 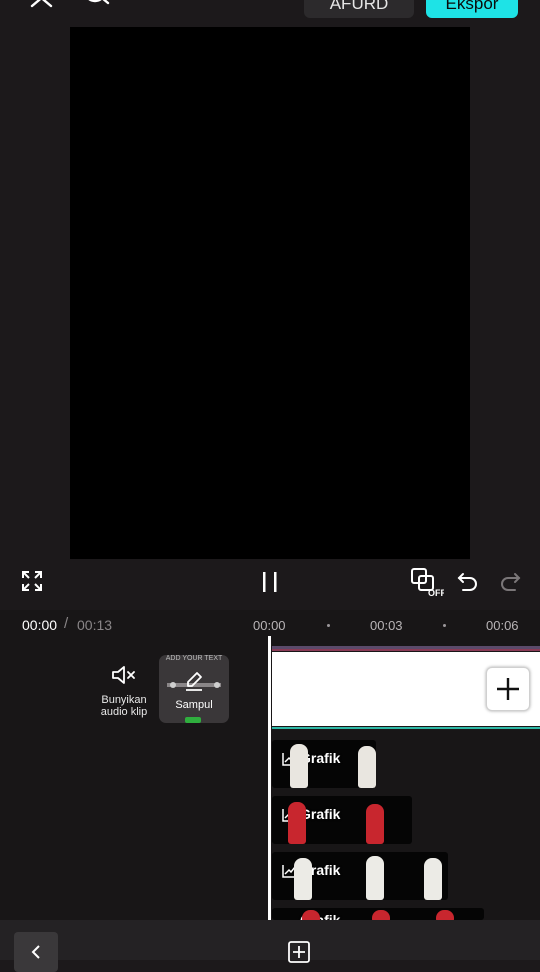 I want to click on track-underline, so click(x=406, y=728).